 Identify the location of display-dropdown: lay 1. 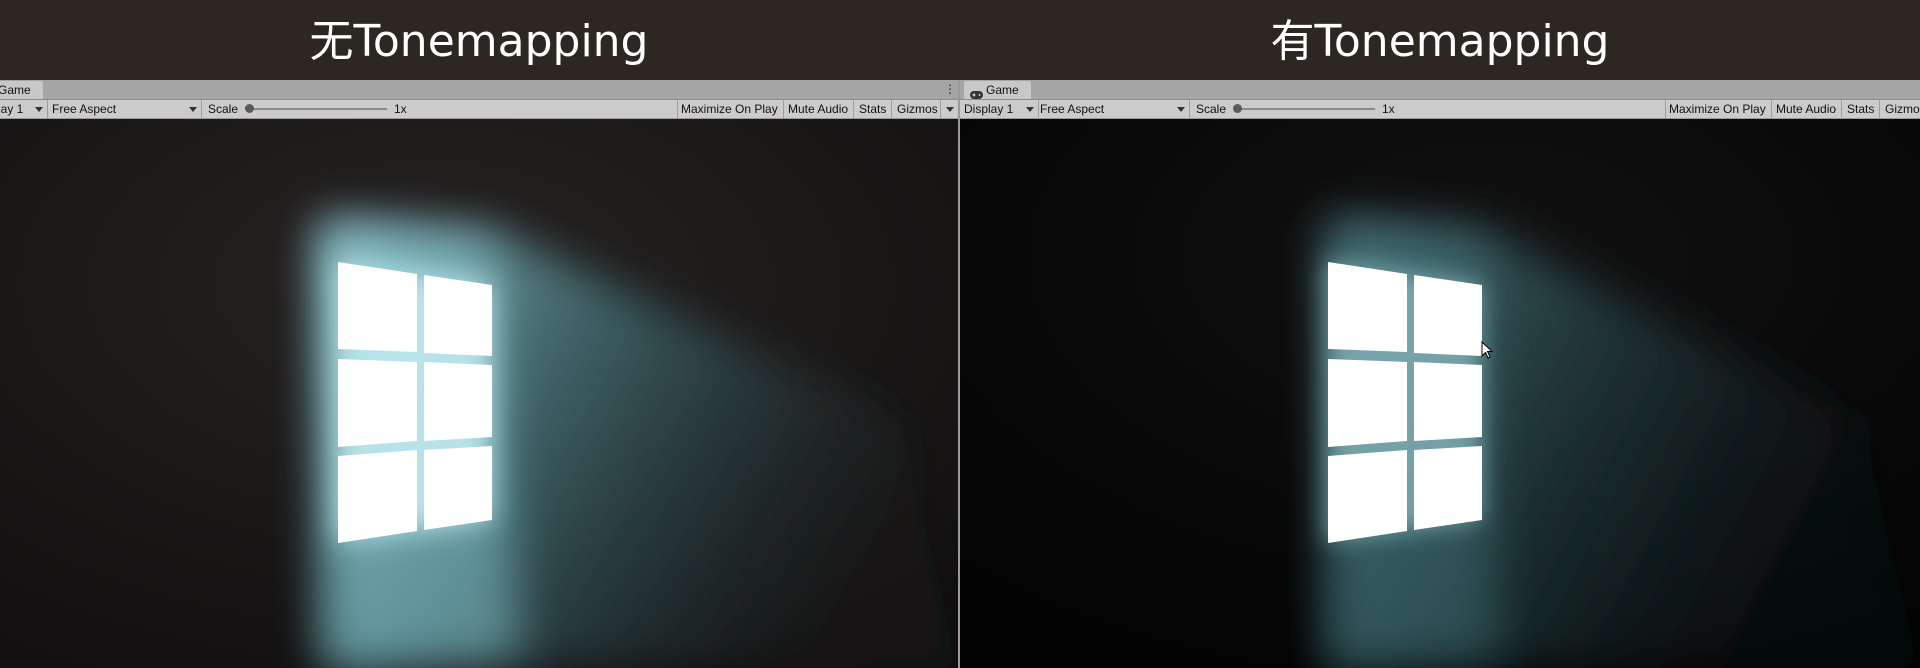
(11, 109).